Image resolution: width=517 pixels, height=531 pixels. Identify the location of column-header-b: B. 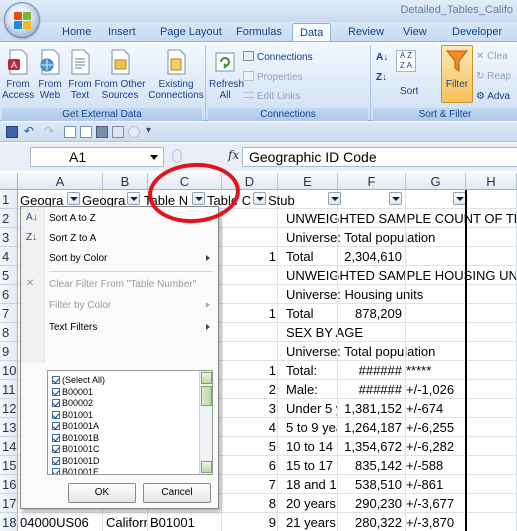
(125, 181).